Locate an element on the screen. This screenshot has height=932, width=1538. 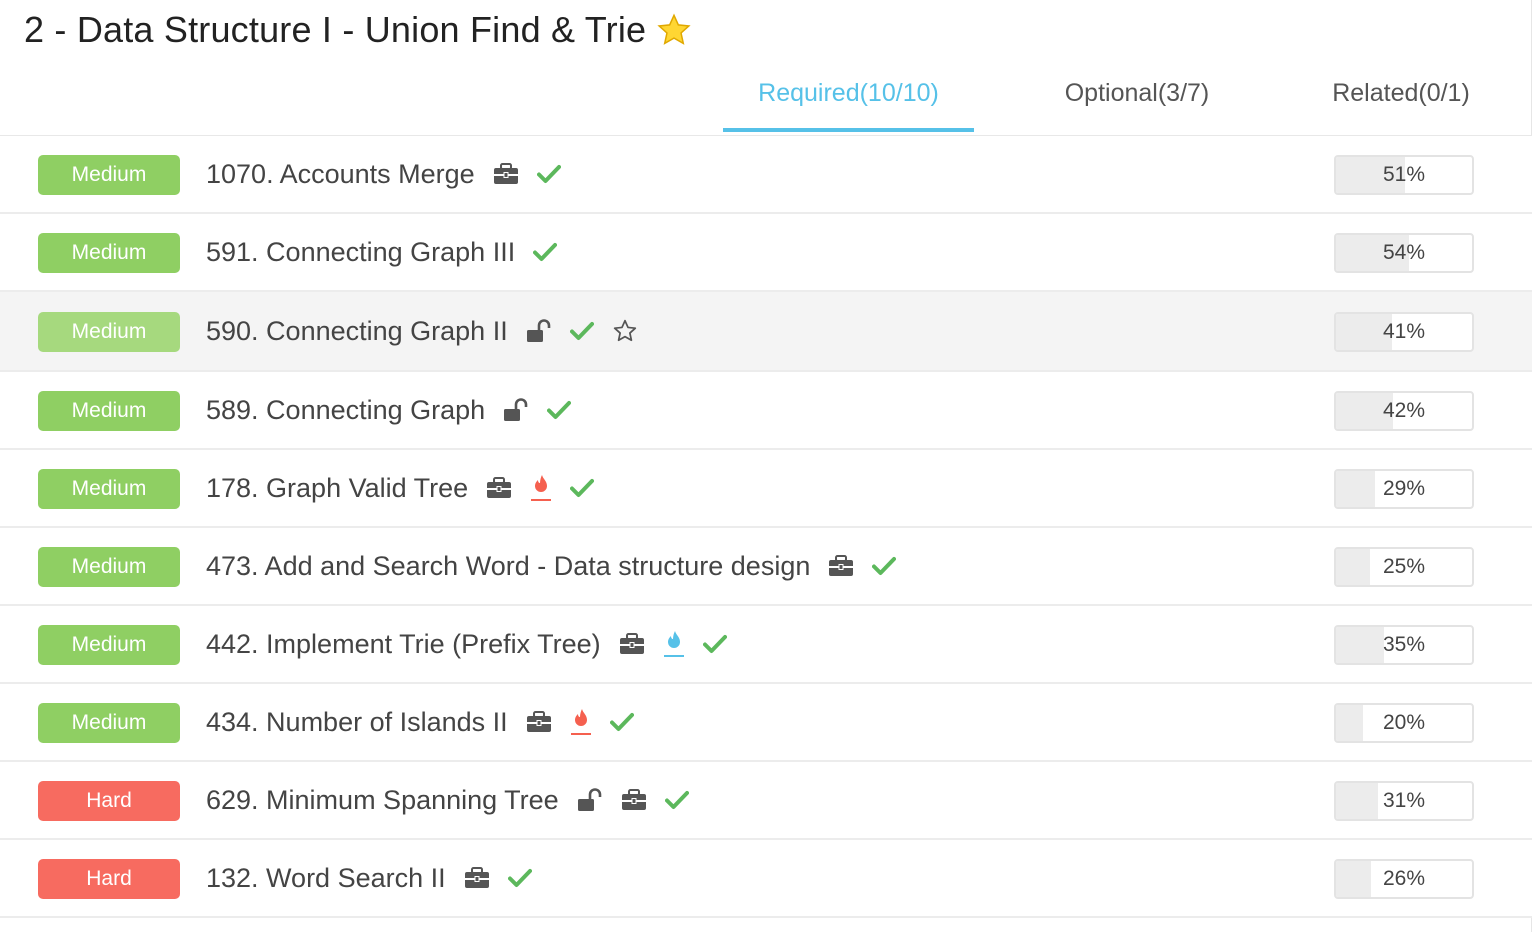
acceptance-rate-label: 25% is located at coordinates (1404, 566).